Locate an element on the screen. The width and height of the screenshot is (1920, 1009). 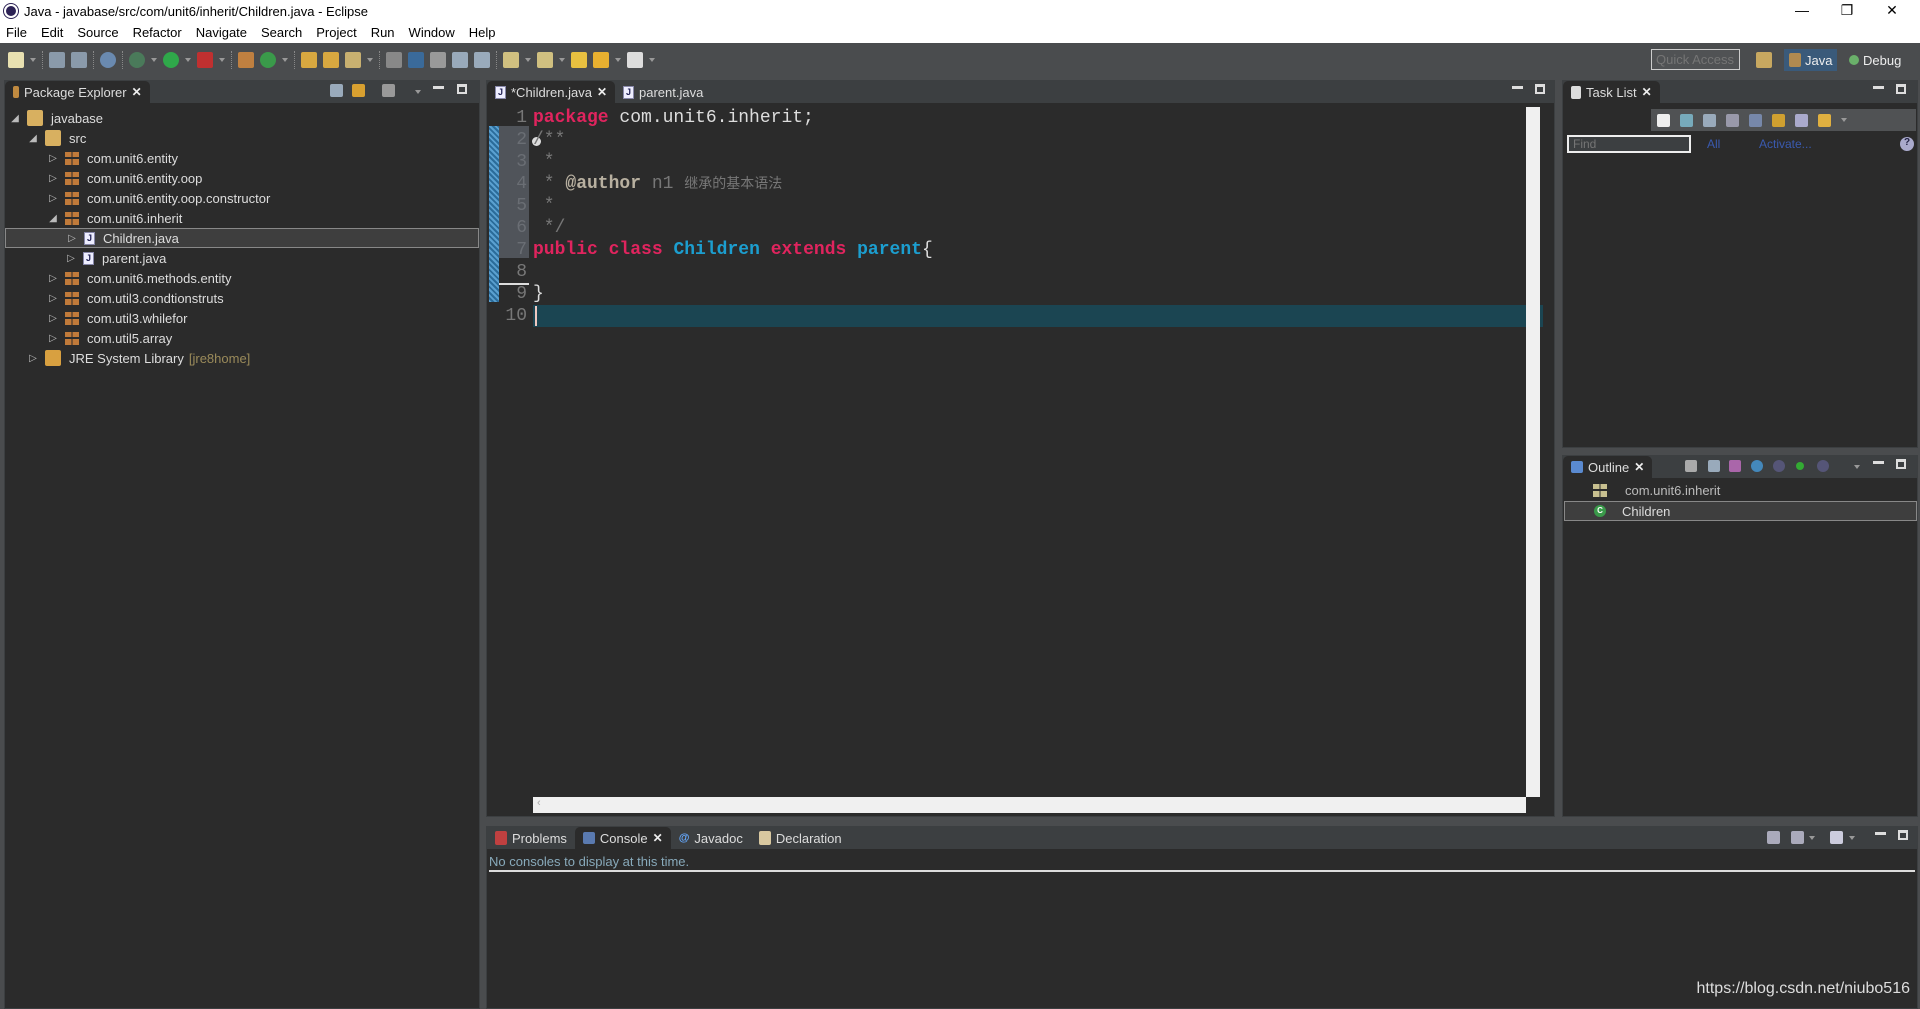
new-dropdown-icon is located at coordinates (33, 59).